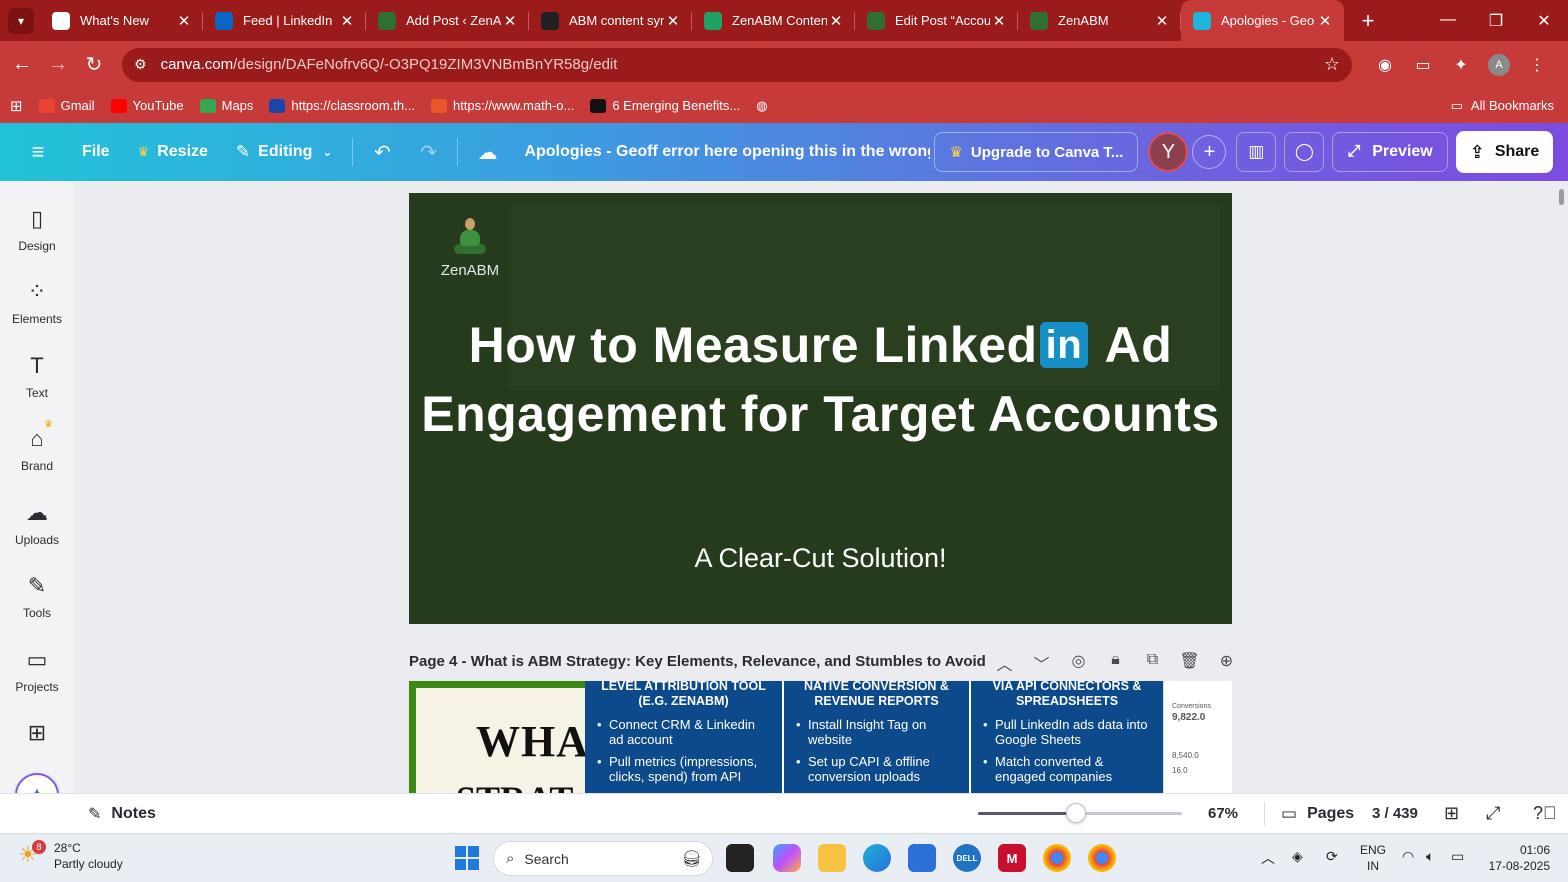  Describe the element at coordinates (1502, 106) in the screenshot. I see `all-bookmarks: ▭ All Bookmarks` at that location.